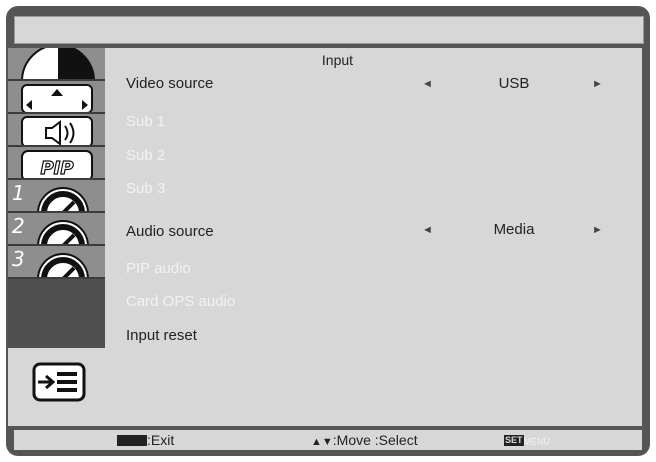 This screenshot has width=656, height=462. I want to click on menu-key-label: MENU, so click(537, 441).